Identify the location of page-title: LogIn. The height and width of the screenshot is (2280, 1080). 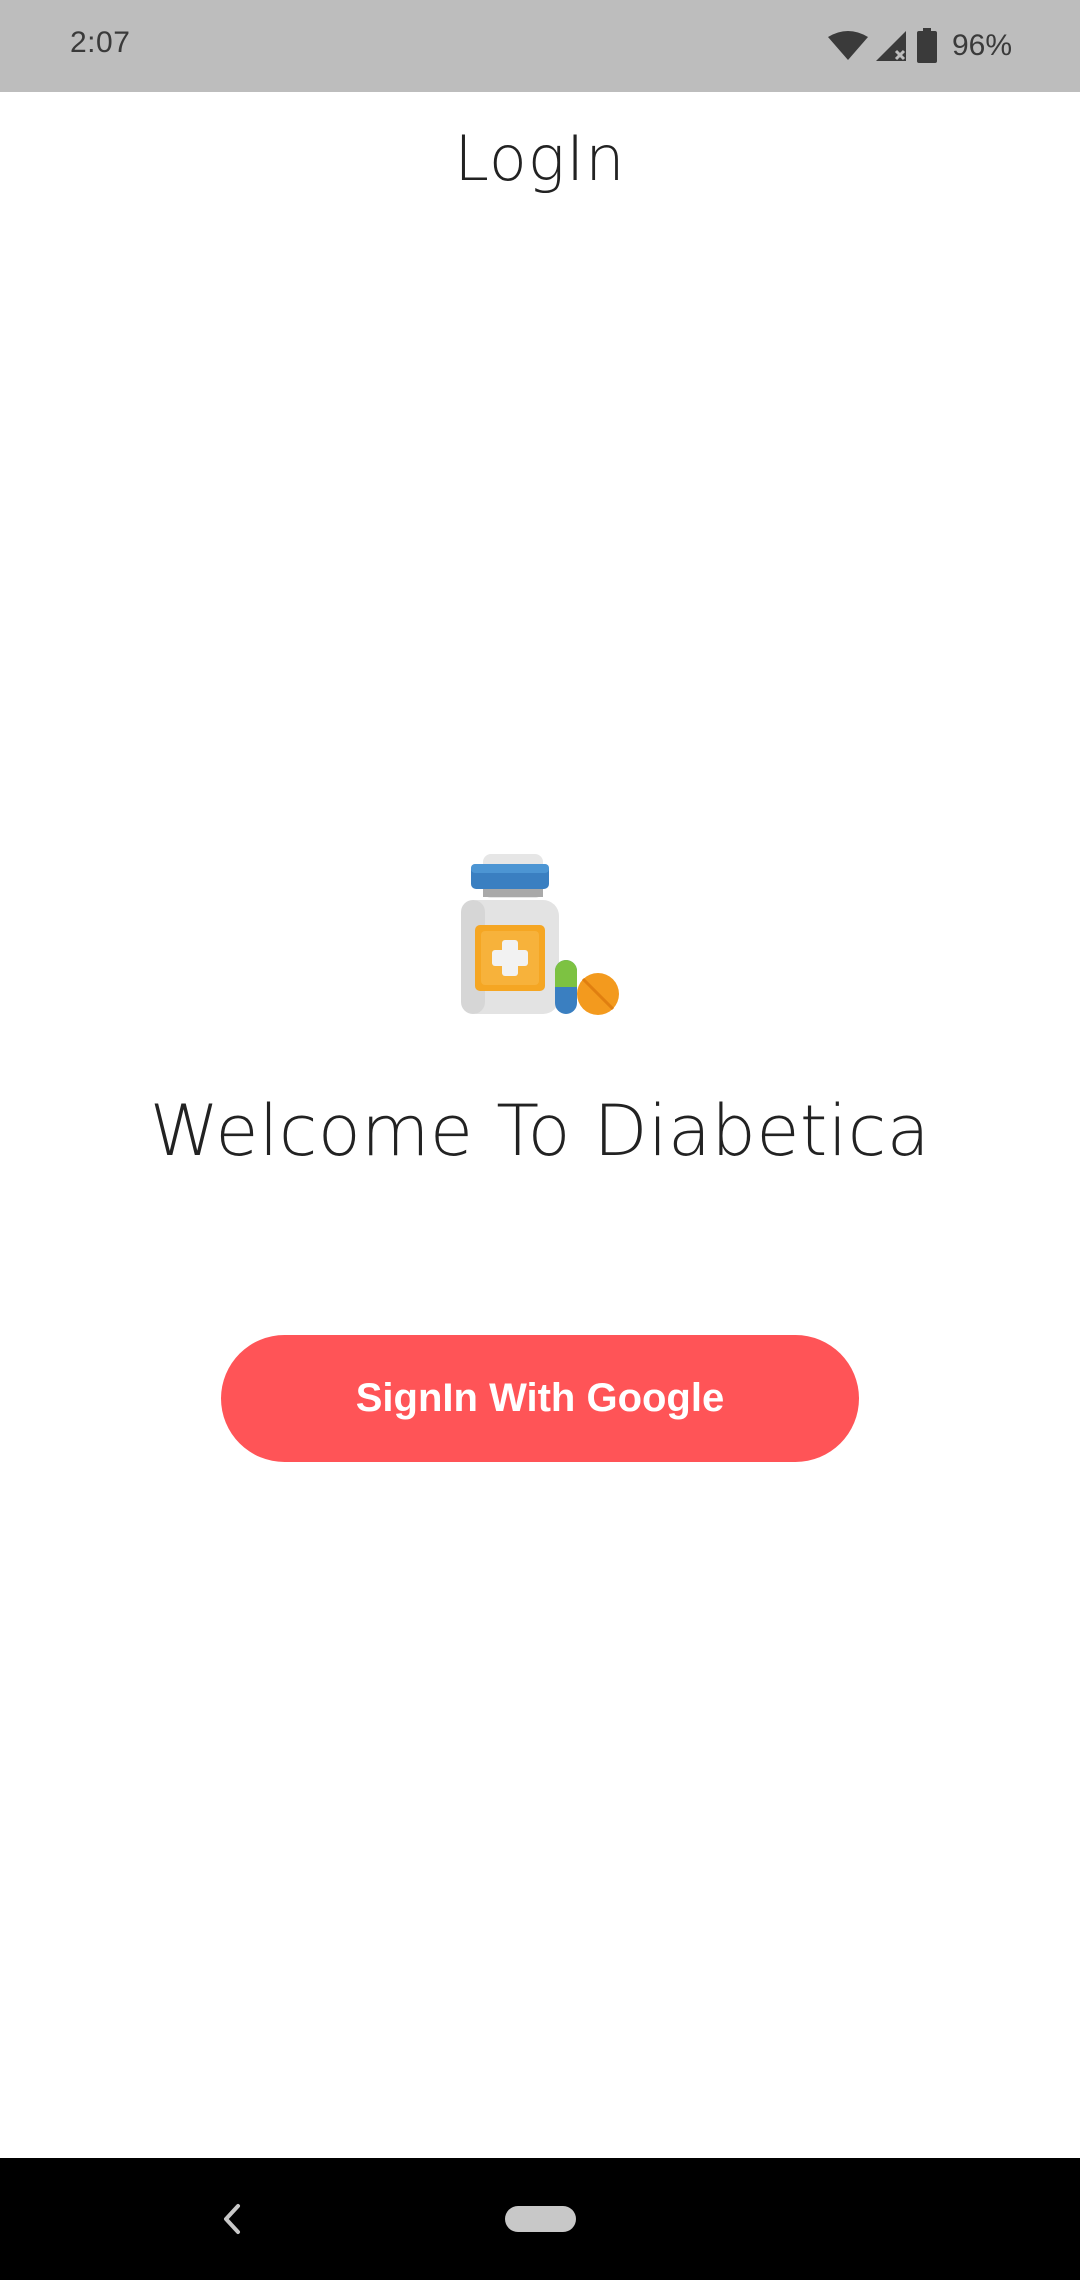
(540, 158).